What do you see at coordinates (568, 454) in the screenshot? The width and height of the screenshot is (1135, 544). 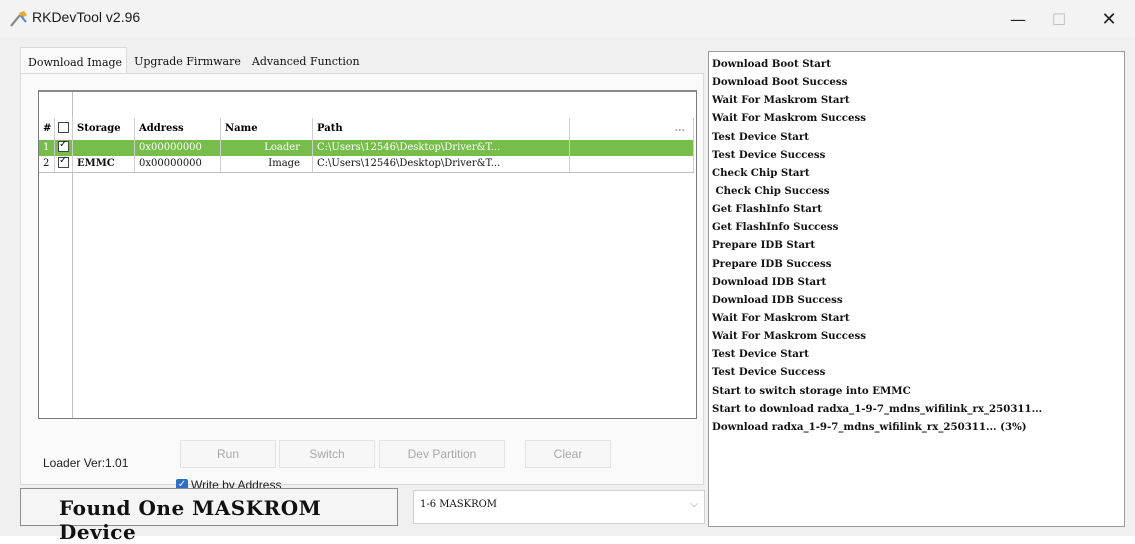 I see `clear-button: Clear` at bounding box center [568, 454].